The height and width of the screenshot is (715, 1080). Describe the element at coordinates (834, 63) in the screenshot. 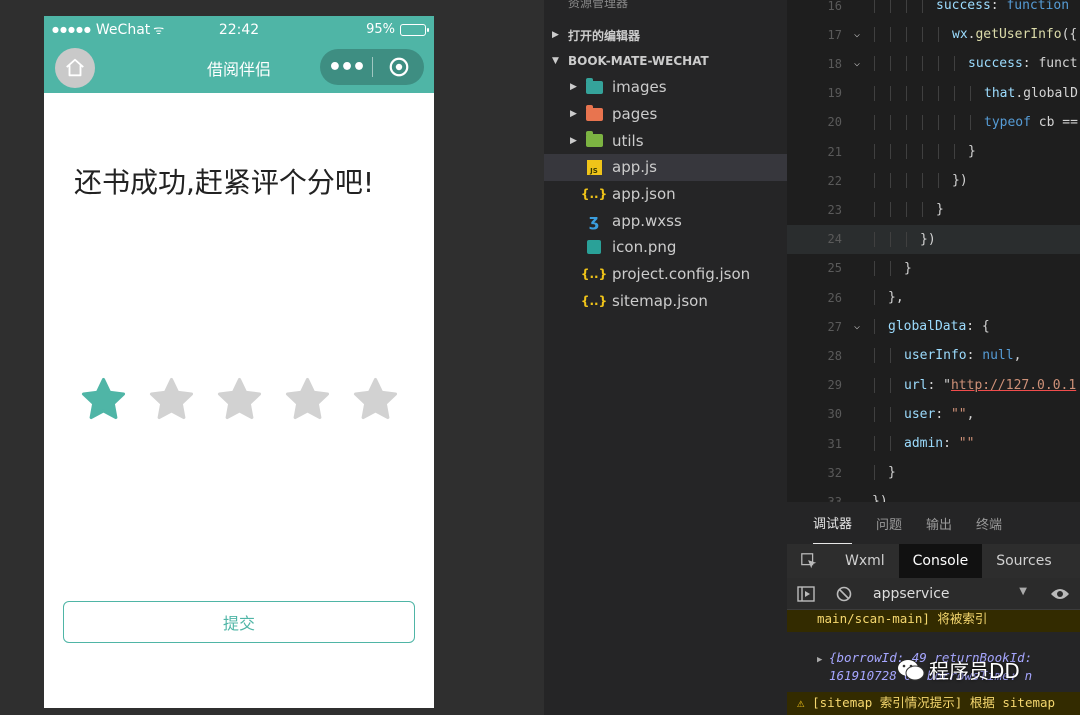

I see `line-number: 18` at that location.